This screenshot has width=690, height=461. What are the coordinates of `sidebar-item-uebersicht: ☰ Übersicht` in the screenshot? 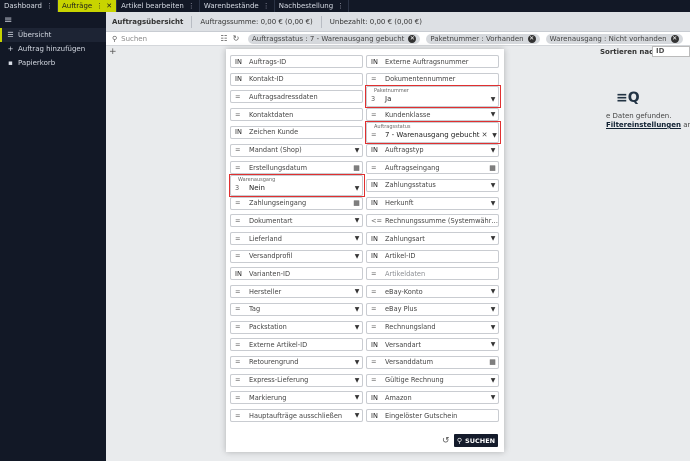 It's located at (53, 35).